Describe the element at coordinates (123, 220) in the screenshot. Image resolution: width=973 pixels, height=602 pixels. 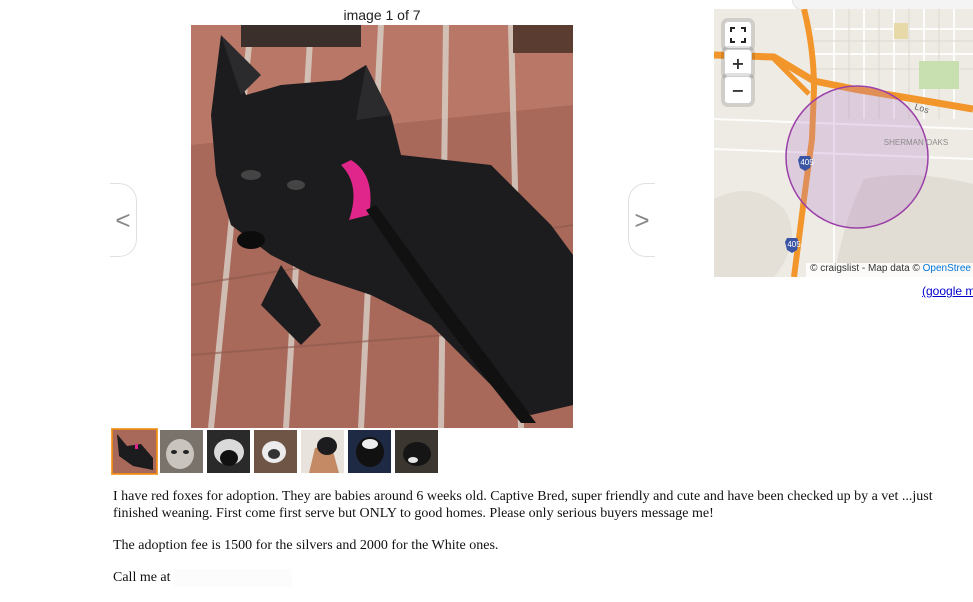
I see `previous-image-button: <` at that location.